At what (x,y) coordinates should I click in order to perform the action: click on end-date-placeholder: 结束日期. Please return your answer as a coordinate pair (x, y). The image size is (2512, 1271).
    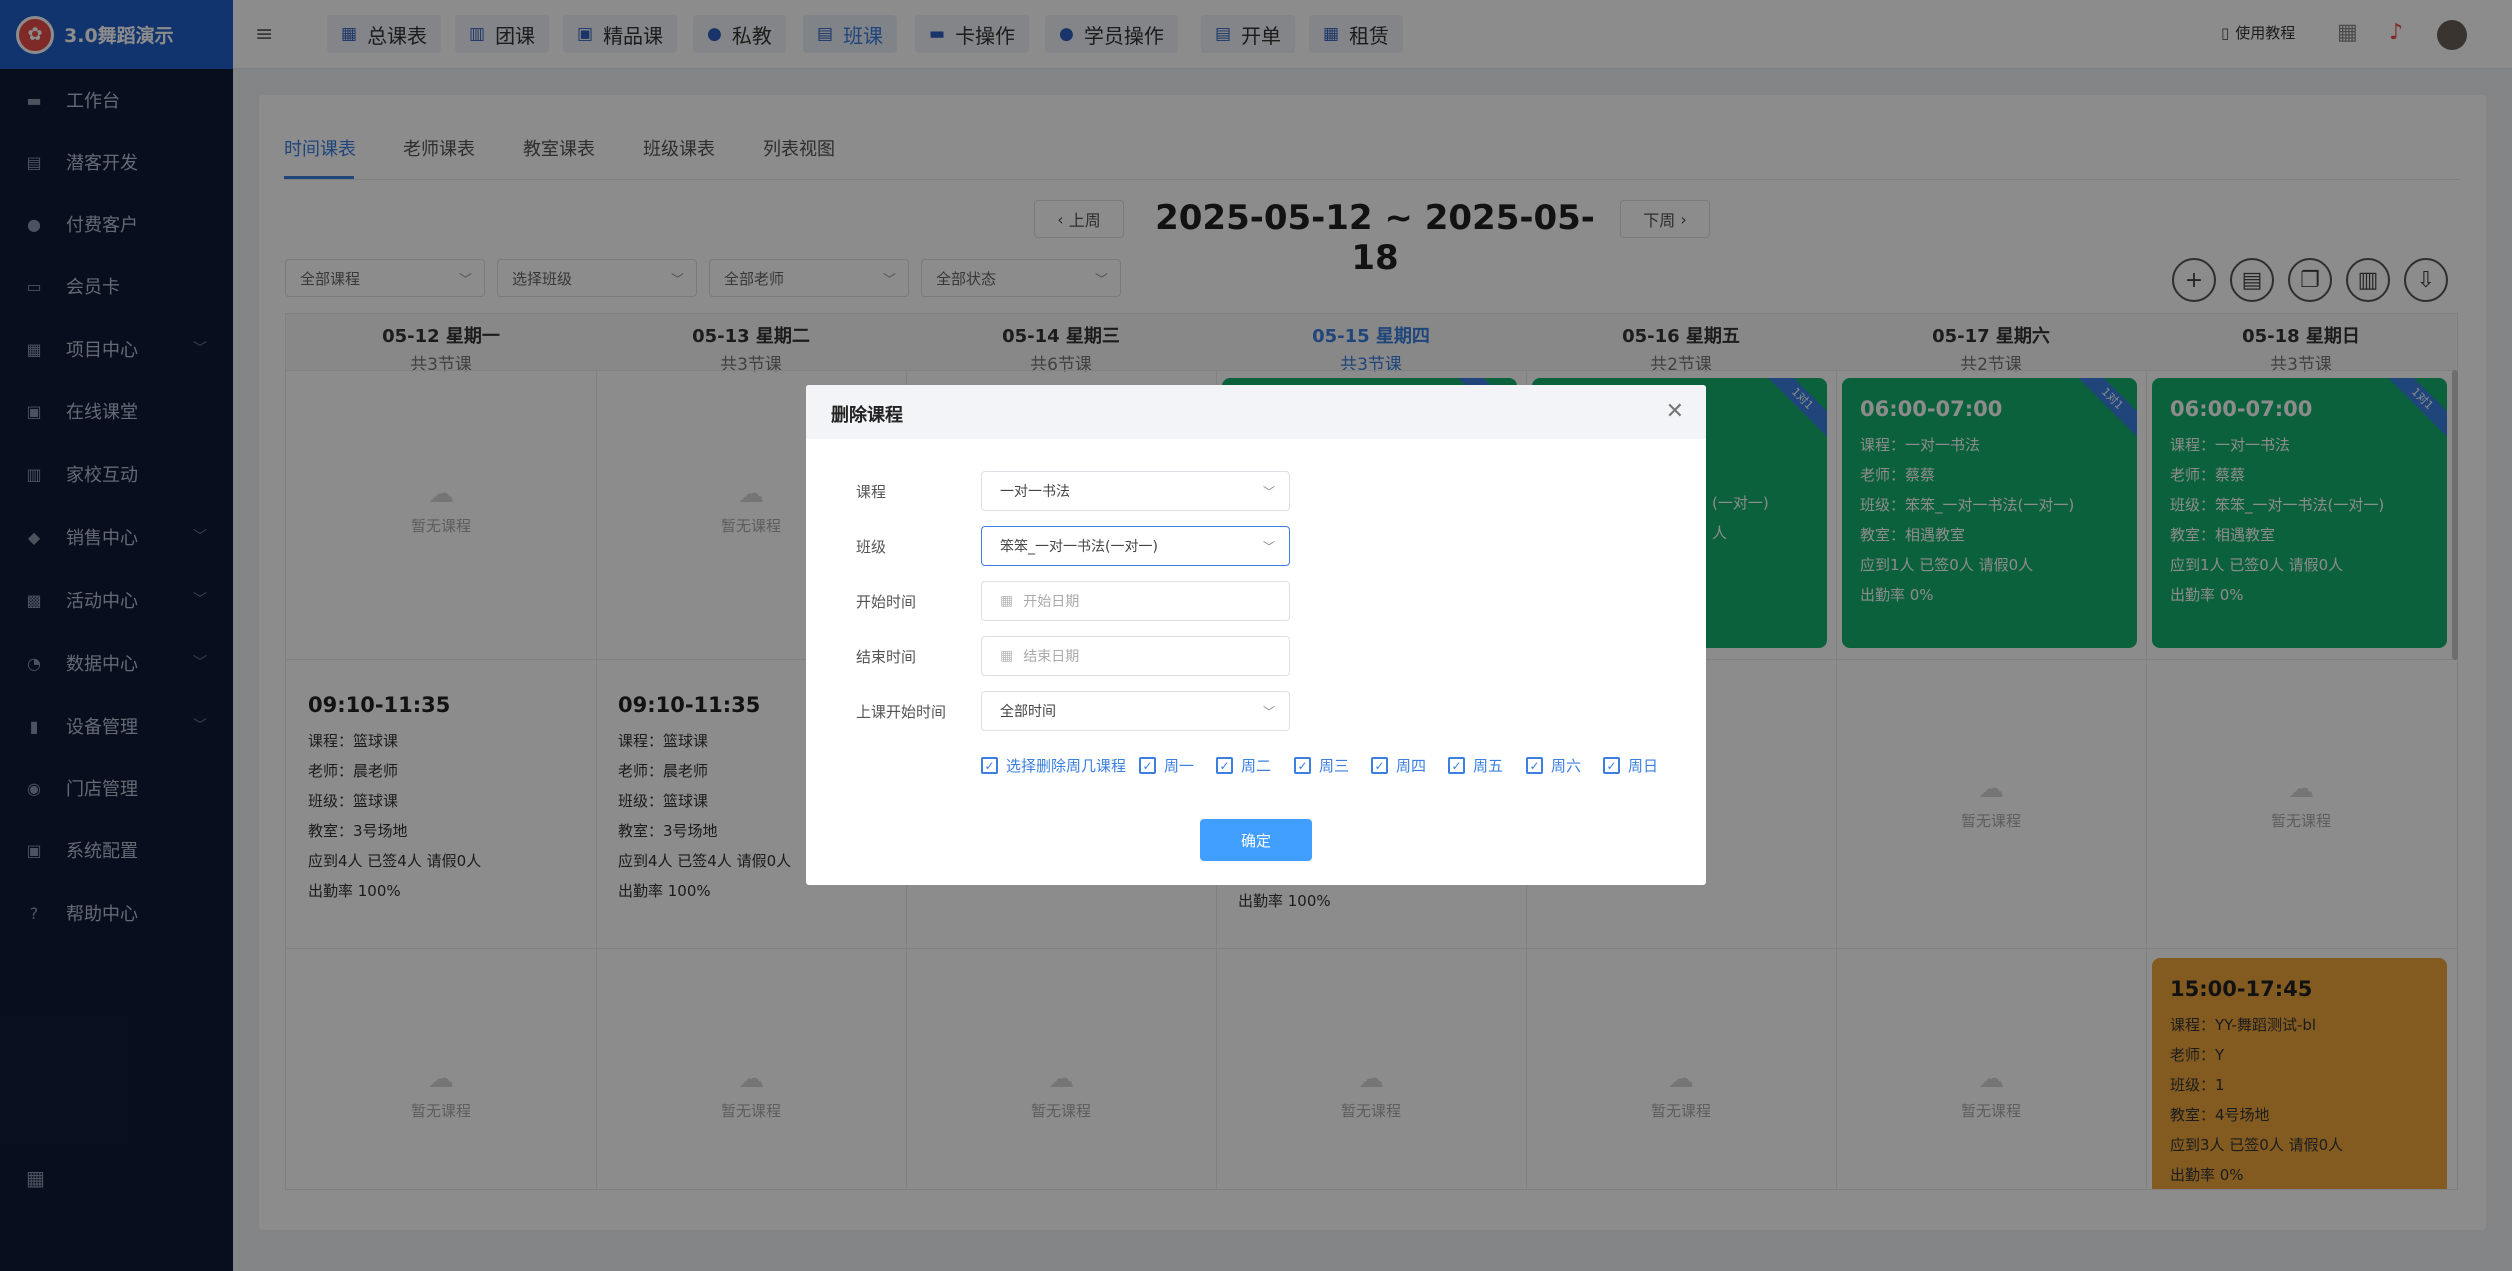
    Looking at the image, I should click on (1051, 657).